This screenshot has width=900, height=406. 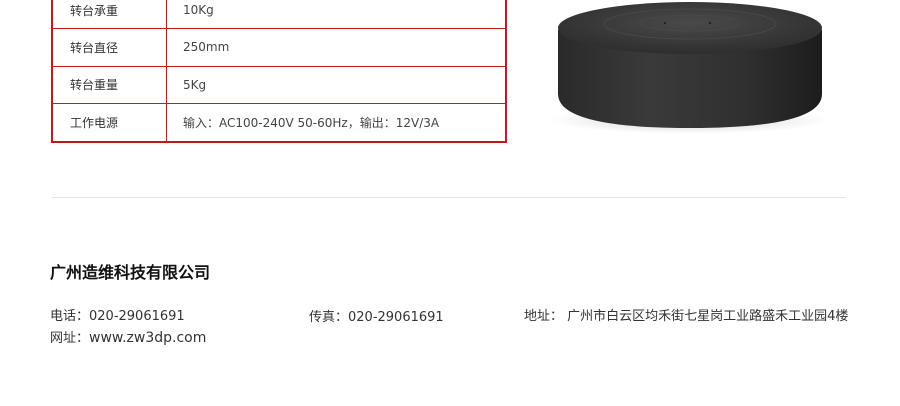 What do you see at coordinates (110, 84) in the screenshot?
I see `spec-label: 转台重量` at bounding box center [110, 84].